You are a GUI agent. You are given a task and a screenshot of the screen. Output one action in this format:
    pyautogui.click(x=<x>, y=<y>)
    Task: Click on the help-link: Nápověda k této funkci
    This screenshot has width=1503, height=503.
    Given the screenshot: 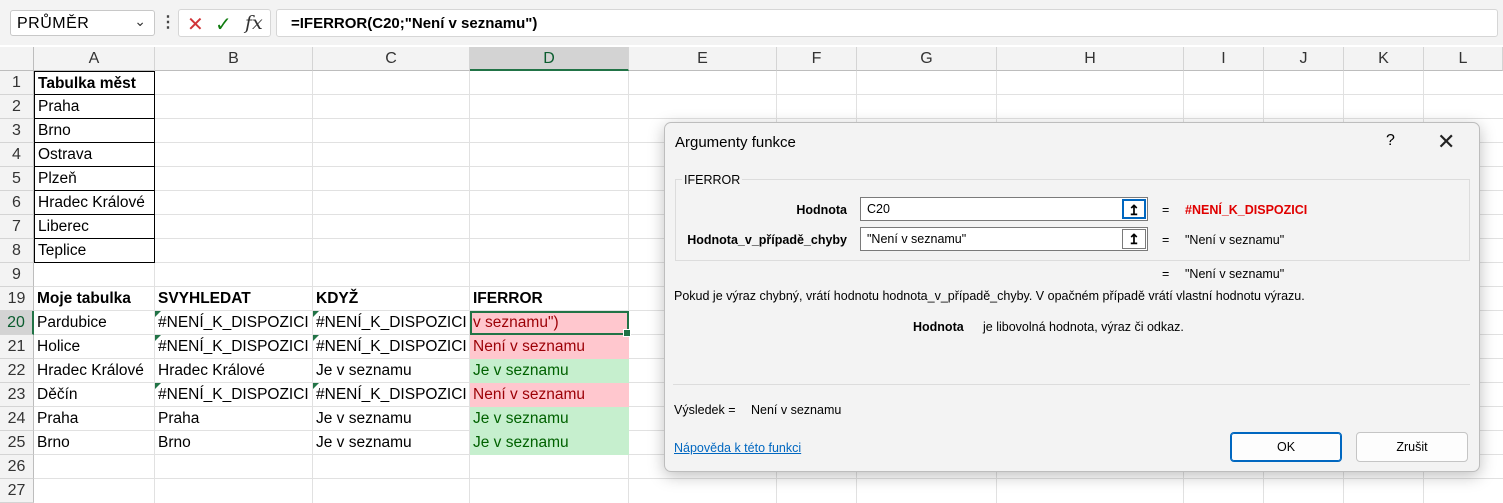 What is the action you would take?
    pyautogui.click(x=737, y=448)
    